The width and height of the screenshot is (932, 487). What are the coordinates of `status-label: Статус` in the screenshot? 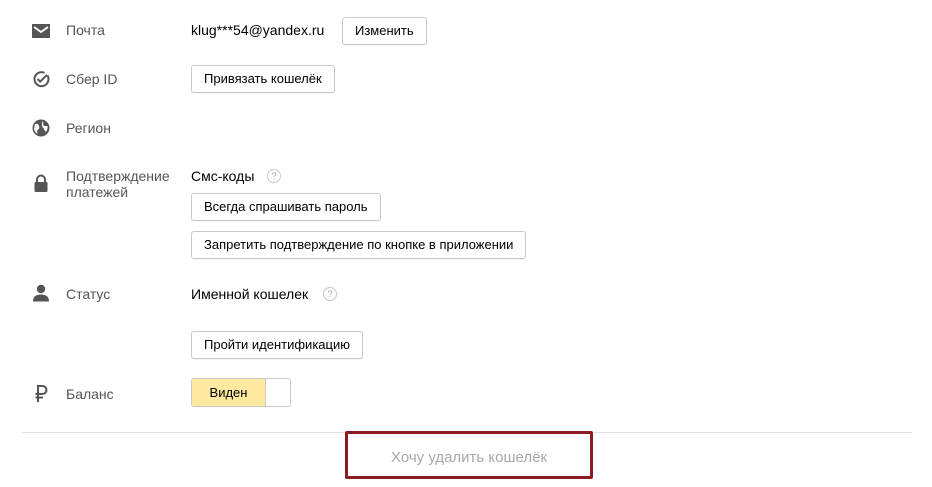 It's located at (88, 294).